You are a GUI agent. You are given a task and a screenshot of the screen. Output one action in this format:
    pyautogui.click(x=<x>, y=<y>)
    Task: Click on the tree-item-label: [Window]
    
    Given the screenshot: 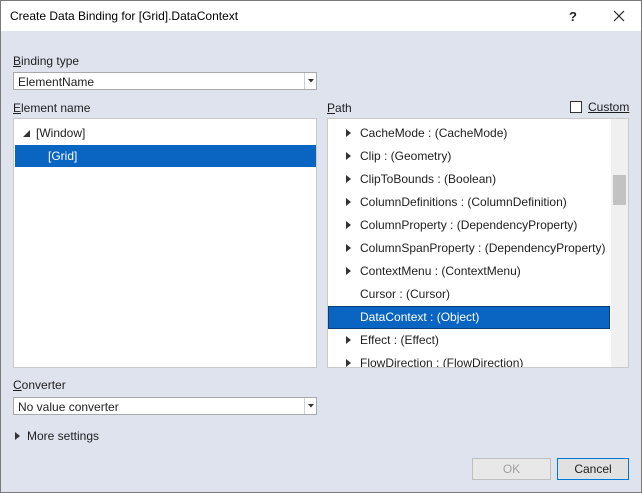 What is the action you would take?
    pyautogui.click(x=61, y=133)
    